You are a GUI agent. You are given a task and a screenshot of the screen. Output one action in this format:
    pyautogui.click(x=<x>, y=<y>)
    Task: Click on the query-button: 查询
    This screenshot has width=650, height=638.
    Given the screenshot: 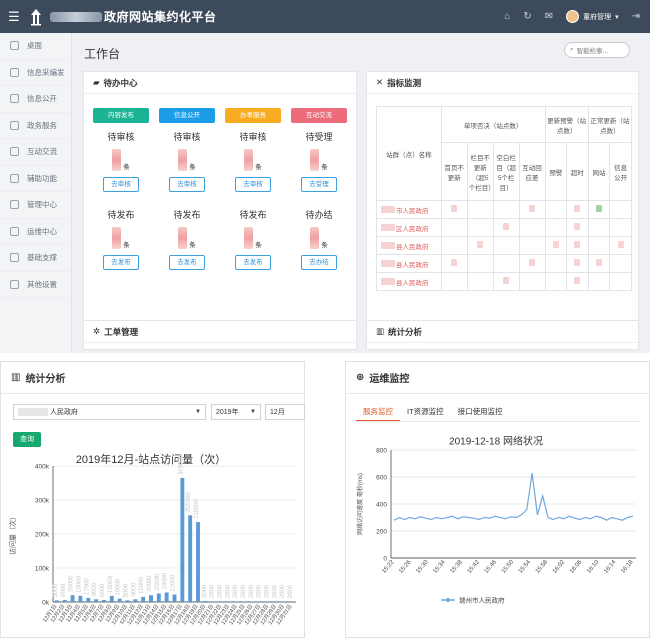 What is the action you would take?
    pyautogui.click(x=27, y=439)
    